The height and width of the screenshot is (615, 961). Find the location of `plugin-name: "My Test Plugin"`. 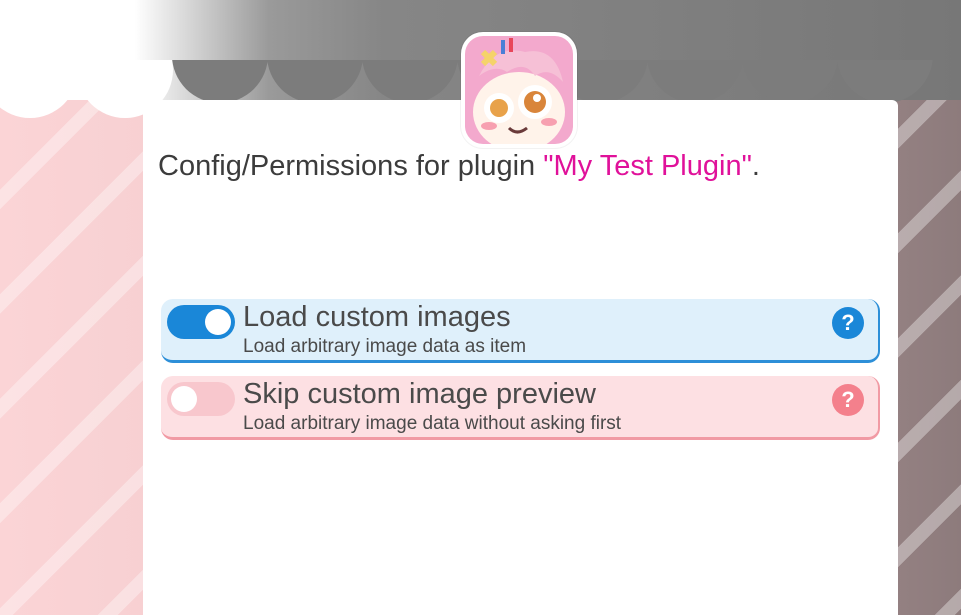

plugin-name: "My Test Plugin" is located at coordinates (647, 166).